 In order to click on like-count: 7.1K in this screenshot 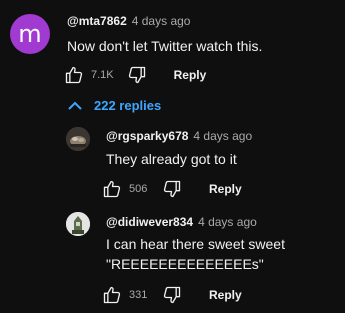, I will do `click(102, 75)`.